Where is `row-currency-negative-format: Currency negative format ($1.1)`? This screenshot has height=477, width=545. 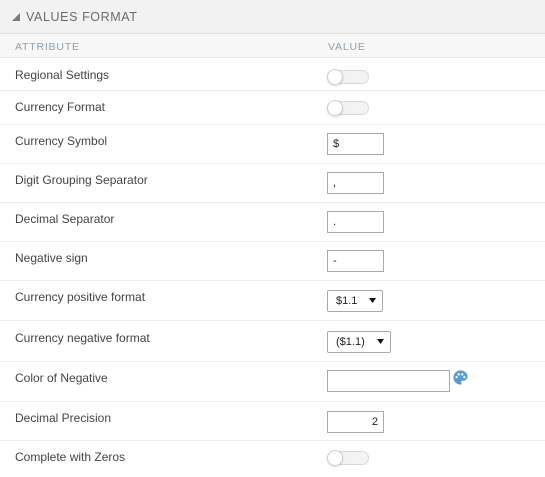
row-currency-negative-format: Currency negative format ($1.1) is located at coordinates (272, 341).